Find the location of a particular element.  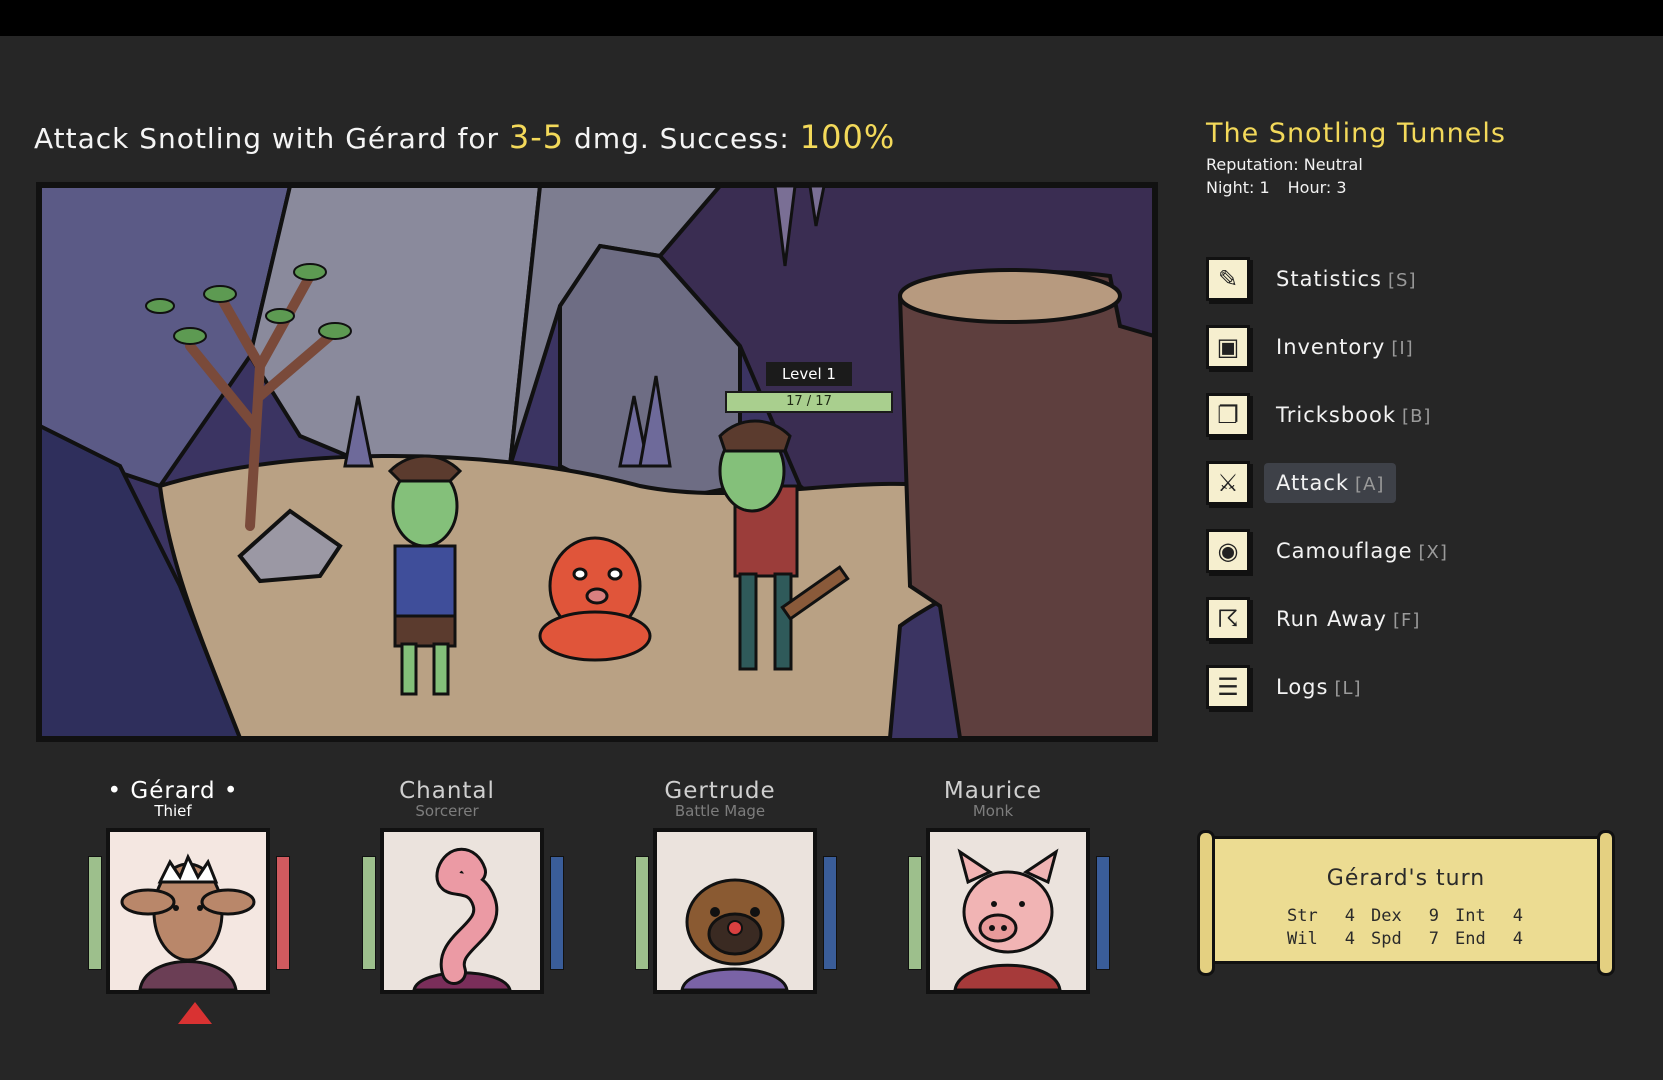

success-chance: 100% is located at coordinates (847, 137).